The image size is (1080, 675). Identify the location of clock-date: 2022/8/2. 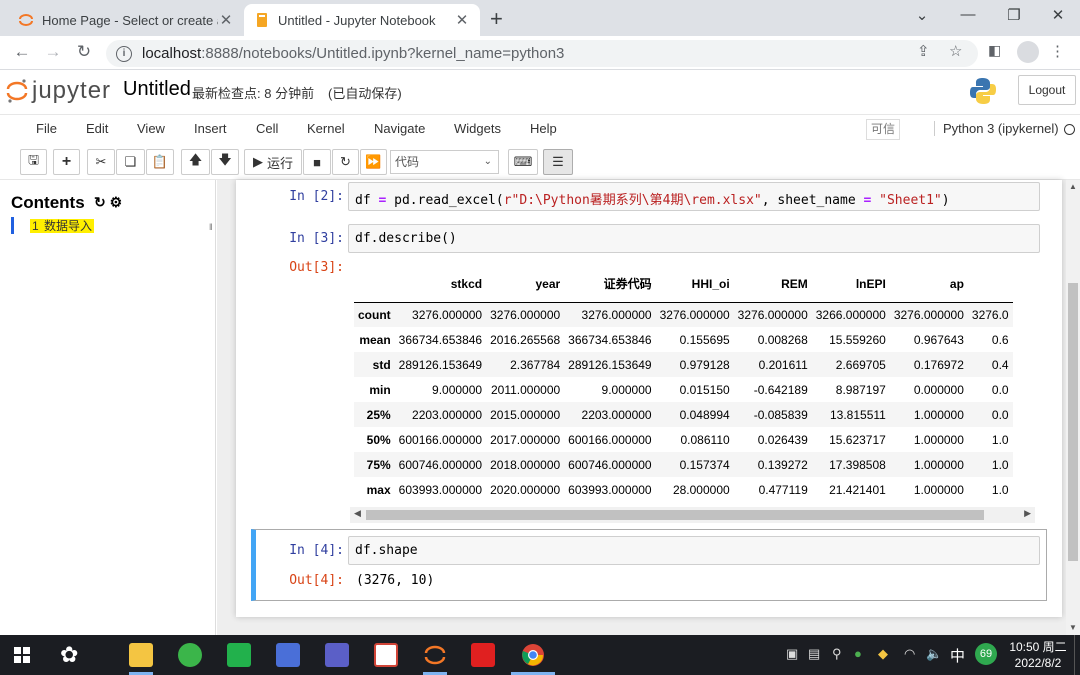
(1038, 663).